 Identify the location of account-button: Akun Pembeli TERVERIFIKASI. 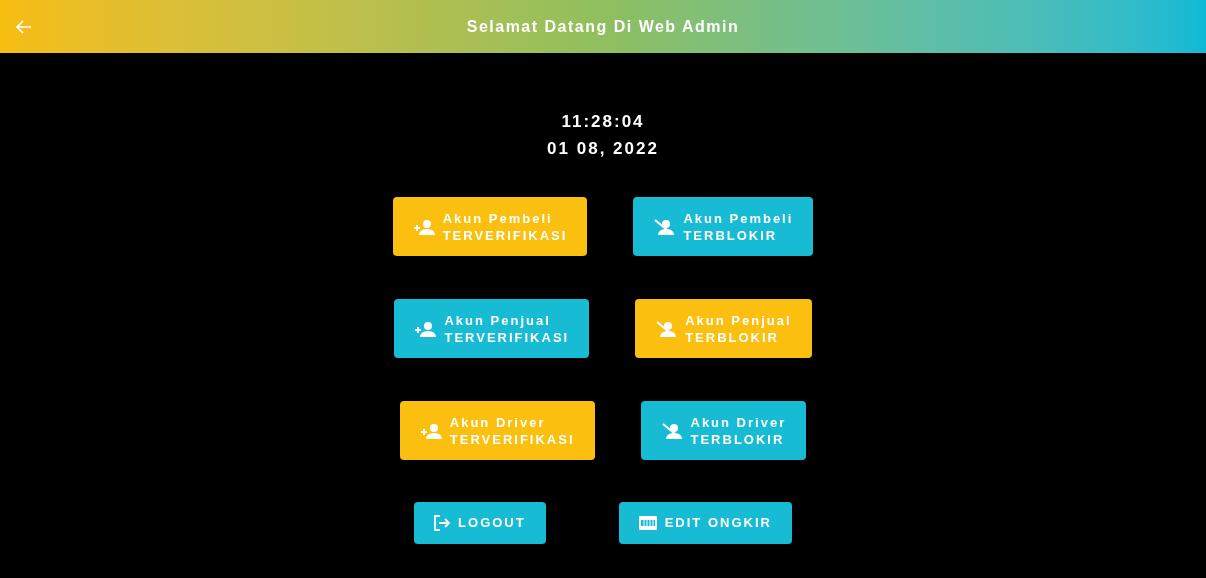
(490, 226).